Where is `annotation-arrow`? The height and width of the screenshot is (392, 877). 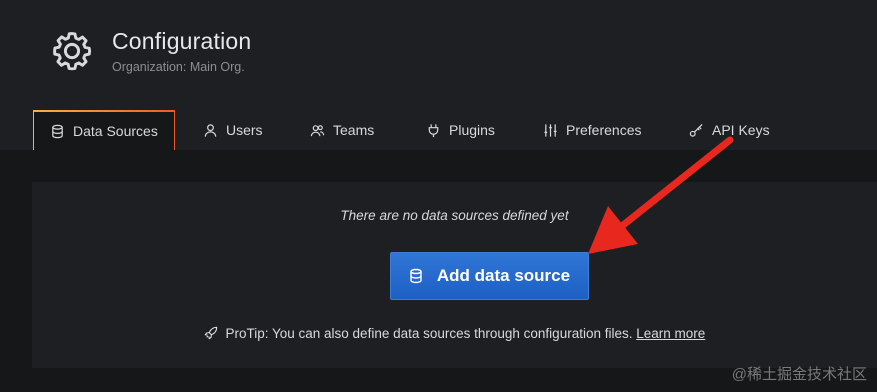
annotation-arrow is located at coordinates (661, 195).